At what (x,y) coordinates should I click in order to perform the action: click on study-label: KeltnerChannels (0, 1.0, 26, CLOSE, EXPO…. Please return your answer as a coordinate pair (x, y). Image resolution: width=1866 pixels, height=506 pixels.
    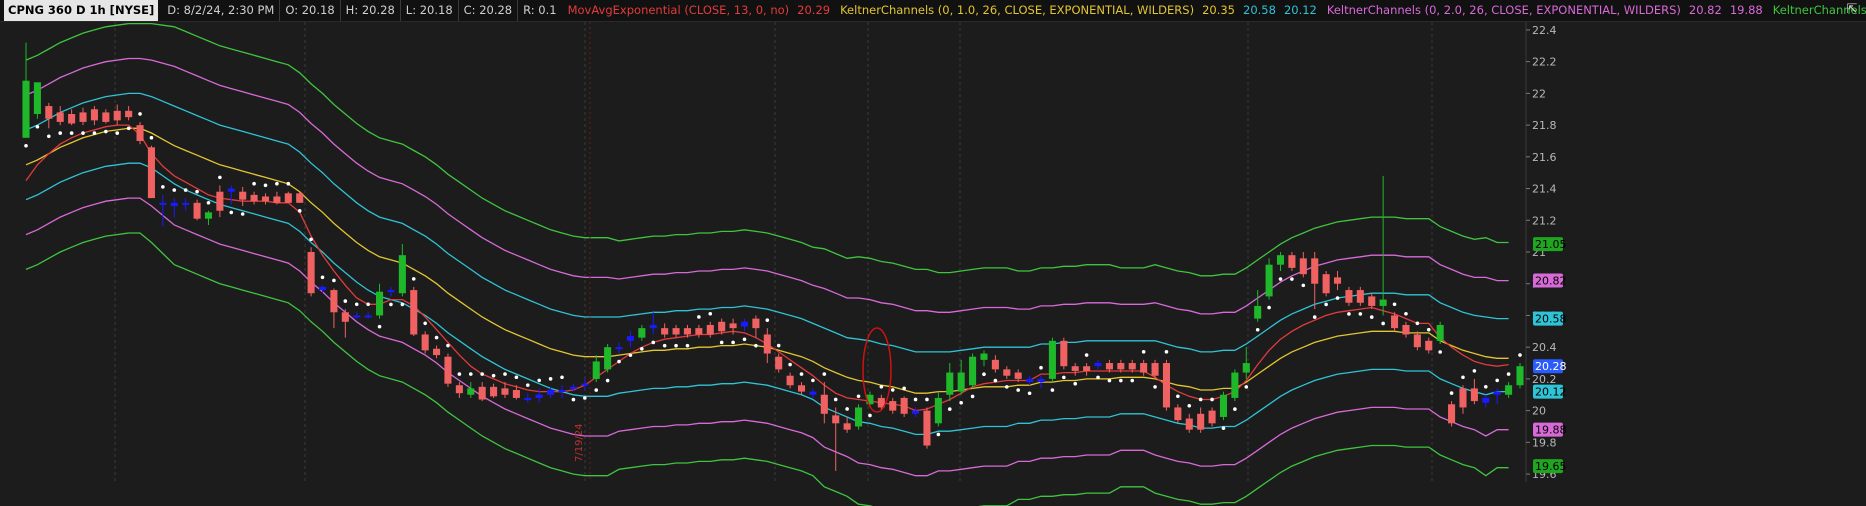
    Looking at the image, I should click on (1016, 10).